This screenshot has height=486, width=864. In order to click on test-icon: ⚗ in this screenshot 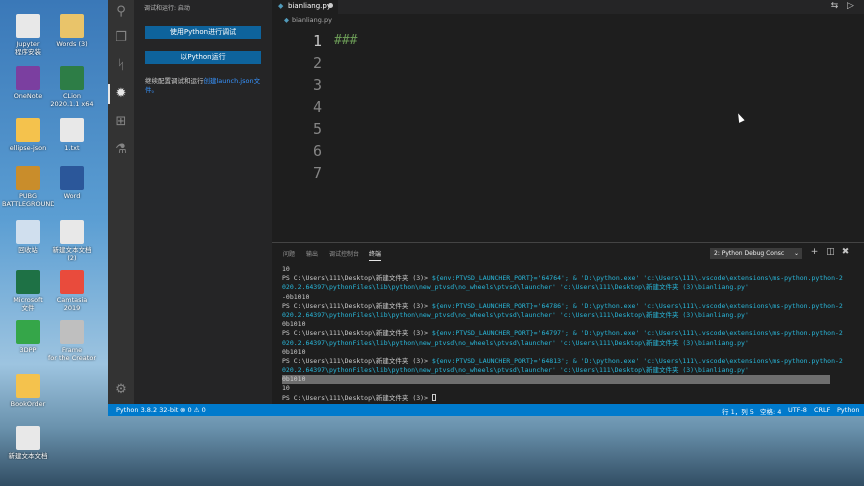, I will do `click(121, 150)`.